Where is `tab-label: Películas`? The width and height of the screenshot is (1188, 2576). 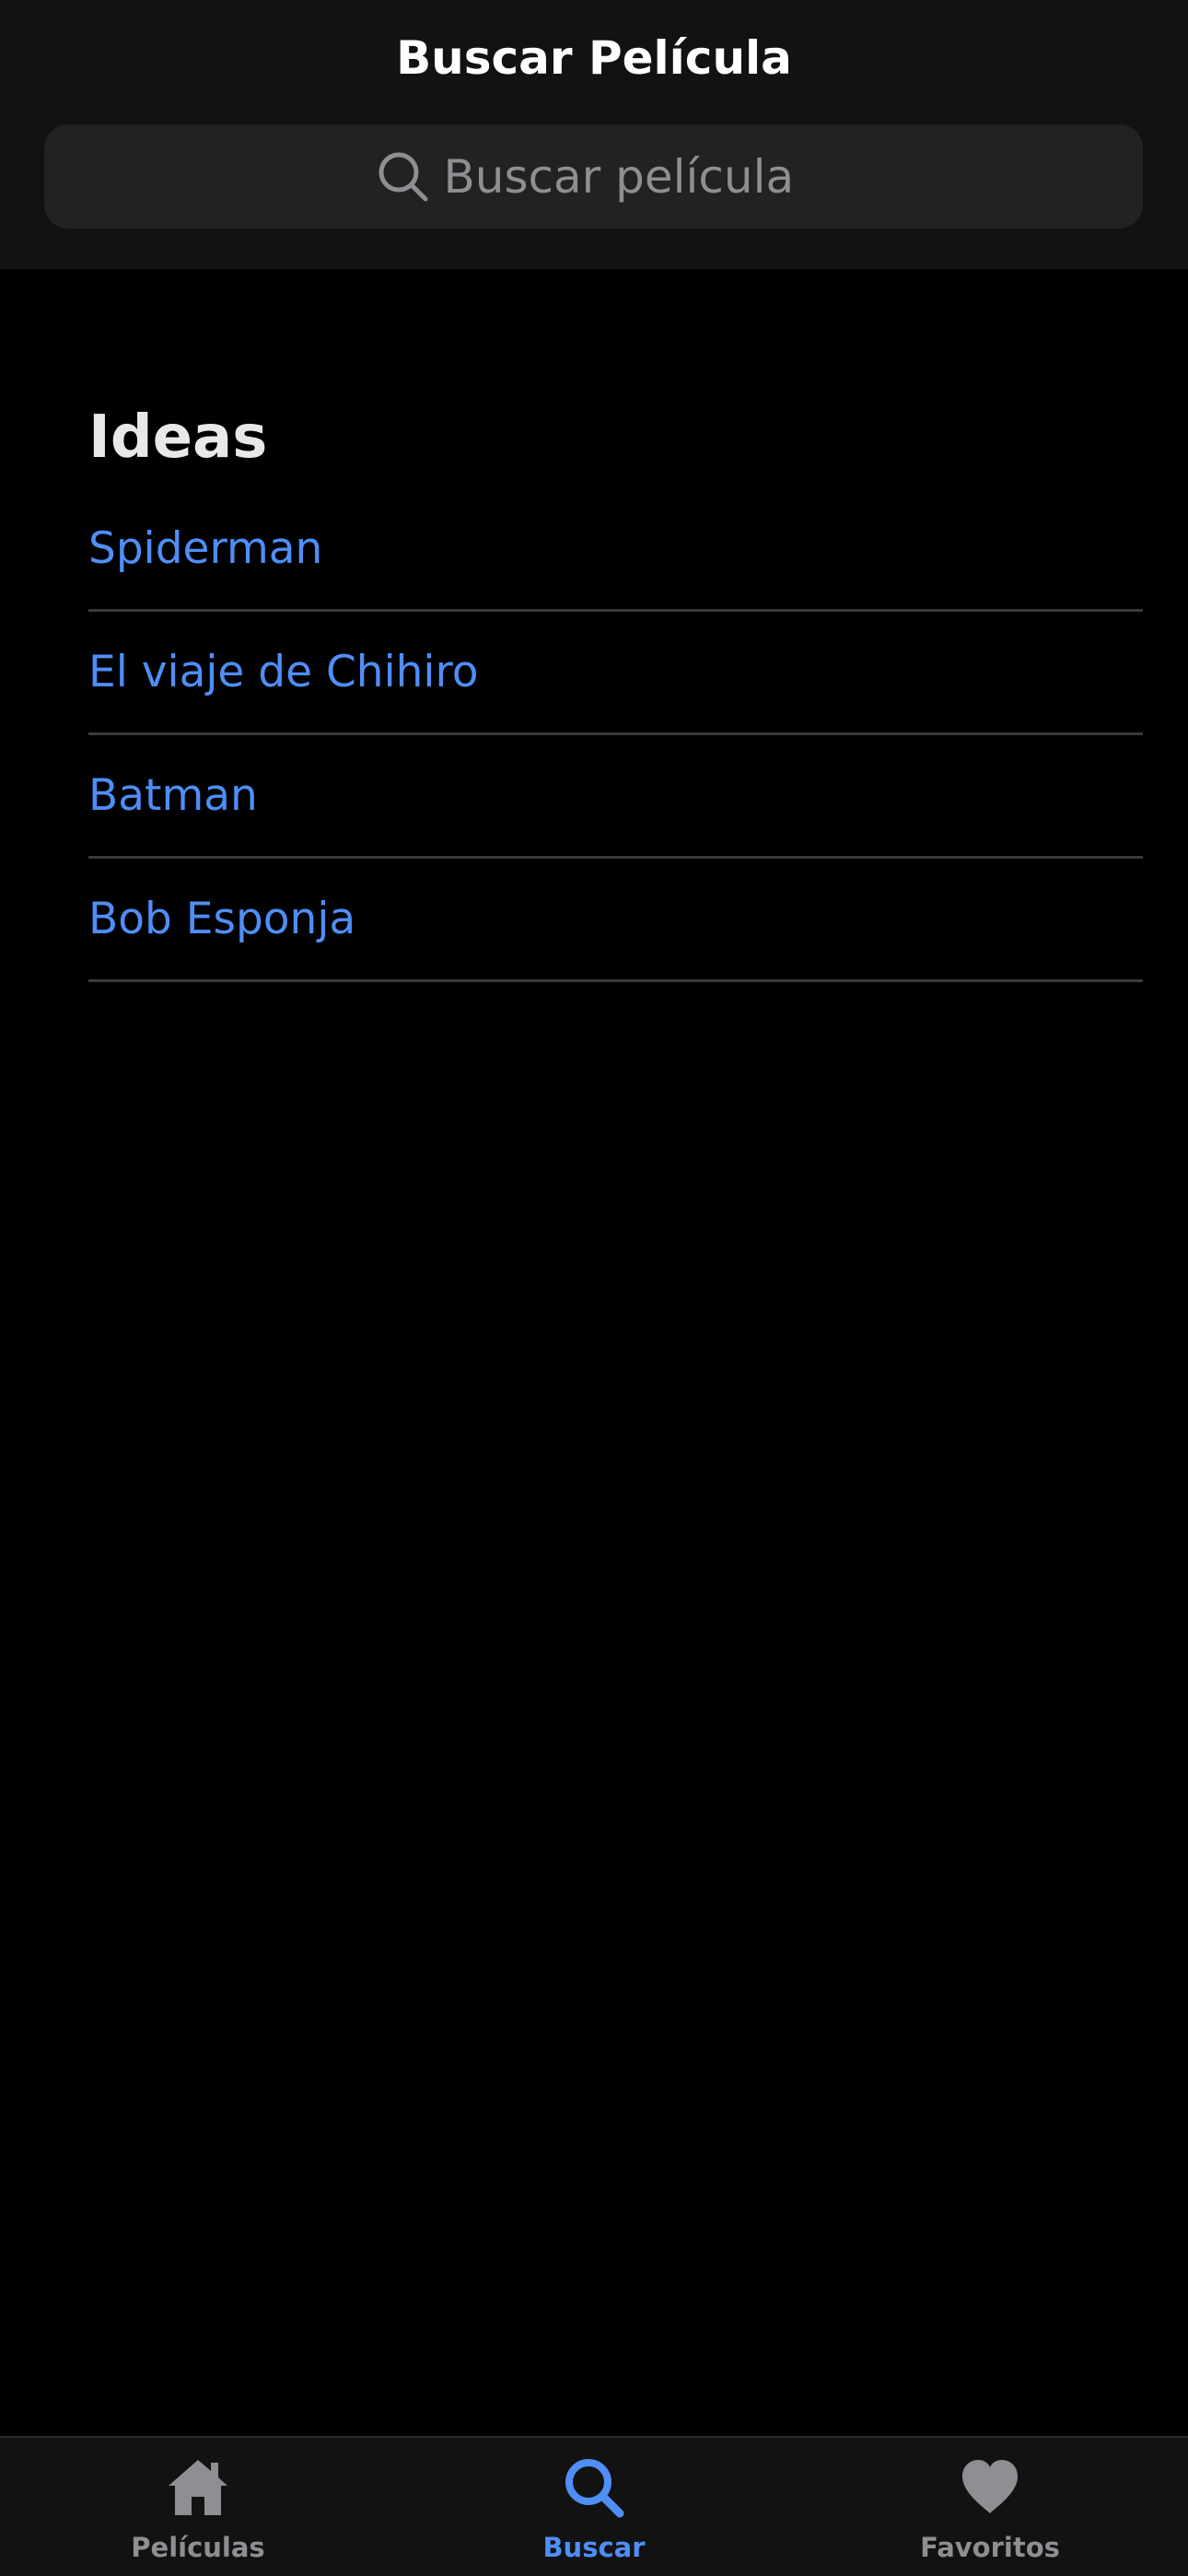 tab-label: Películas is located at coordinates (198, 2547).